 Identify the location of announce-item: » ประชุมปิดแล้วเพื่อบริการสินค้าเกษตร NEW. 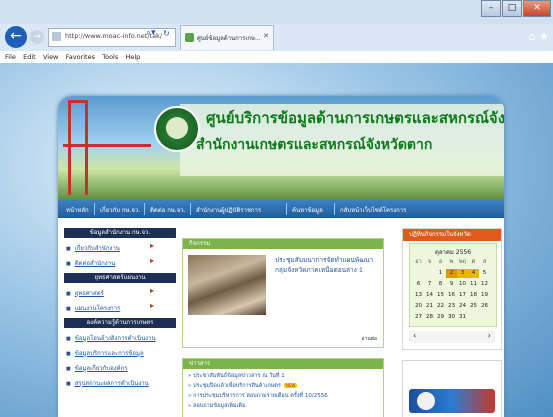
(243, 386).